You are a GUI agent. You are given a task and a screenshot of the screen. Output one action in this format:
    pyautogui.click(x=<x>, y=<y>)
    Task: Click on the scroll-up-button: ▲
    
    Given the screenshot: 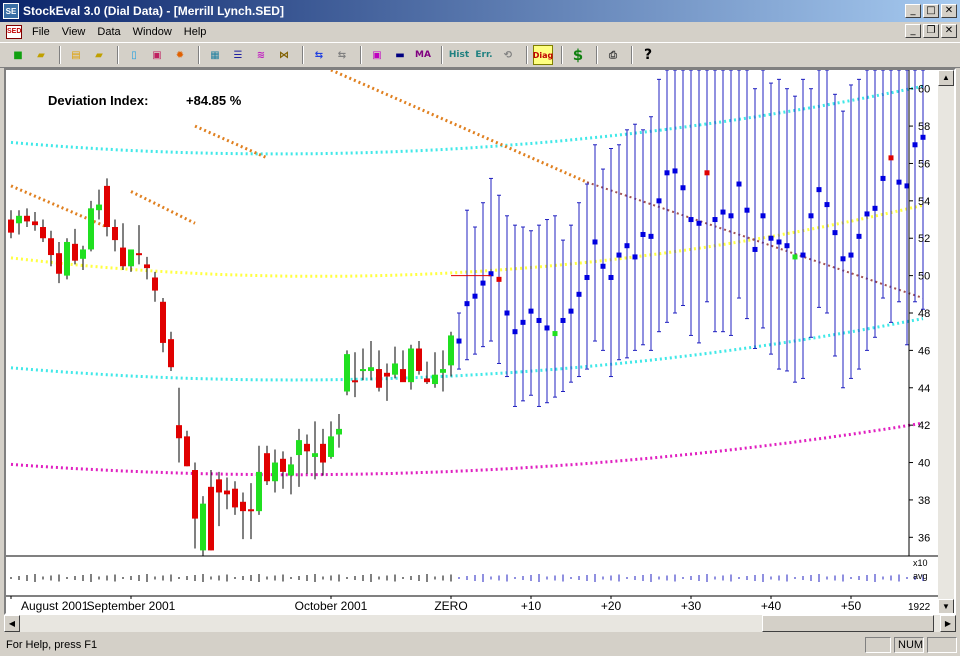 What is the action you would take?
    pyautogui.click(x=946, y=78)
    